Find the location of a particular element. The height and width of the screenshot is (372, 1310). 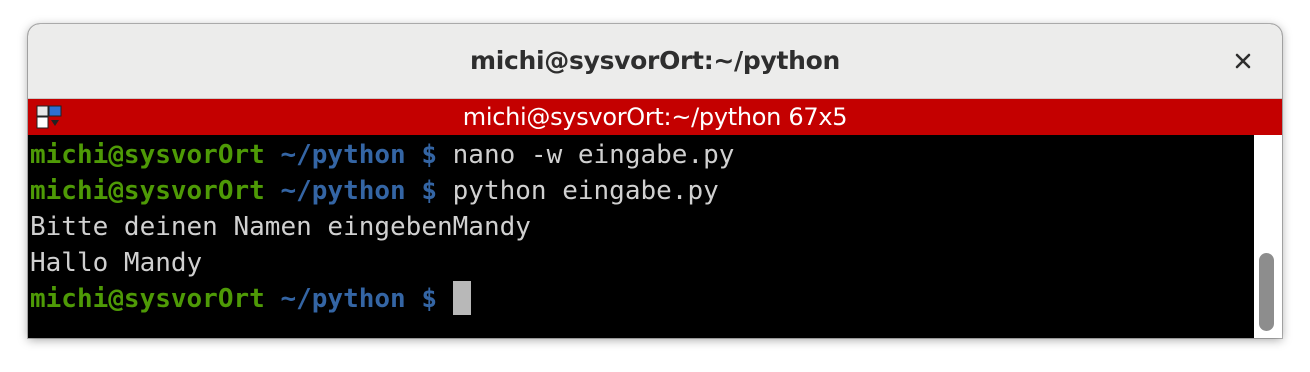

window-title: michi@sysvorOrt:~/python is located at coordinates (655, 60).